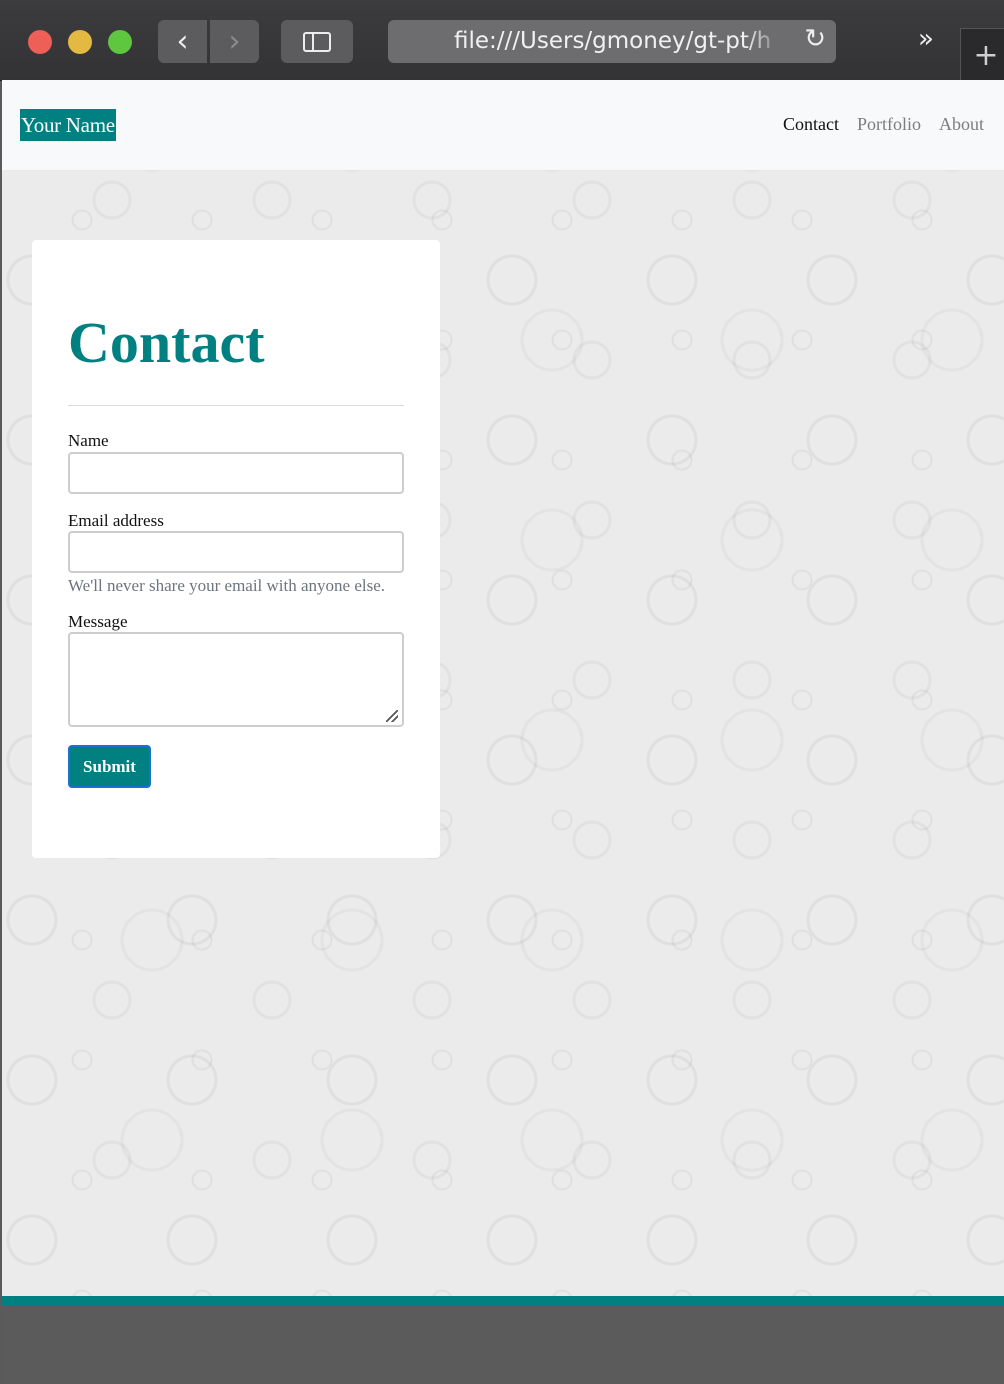 This screenshot has height=1384, width=1004. Describe the element at coordinates (503, 1345) in the screenshot. I see `page-footer` at that location.